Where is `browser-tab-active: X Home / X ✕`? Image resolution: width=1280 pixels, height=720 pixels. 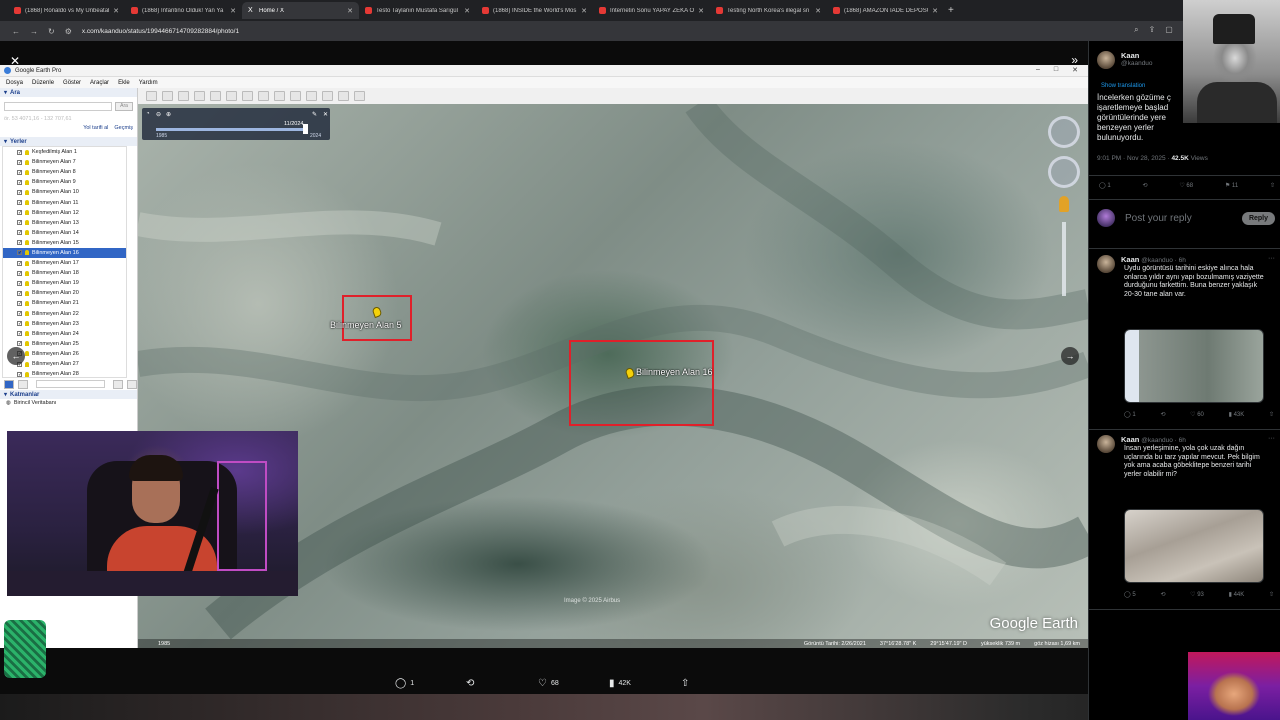 browser-tab-active: X Home / X ✕ is located at coordinates (300, 10).